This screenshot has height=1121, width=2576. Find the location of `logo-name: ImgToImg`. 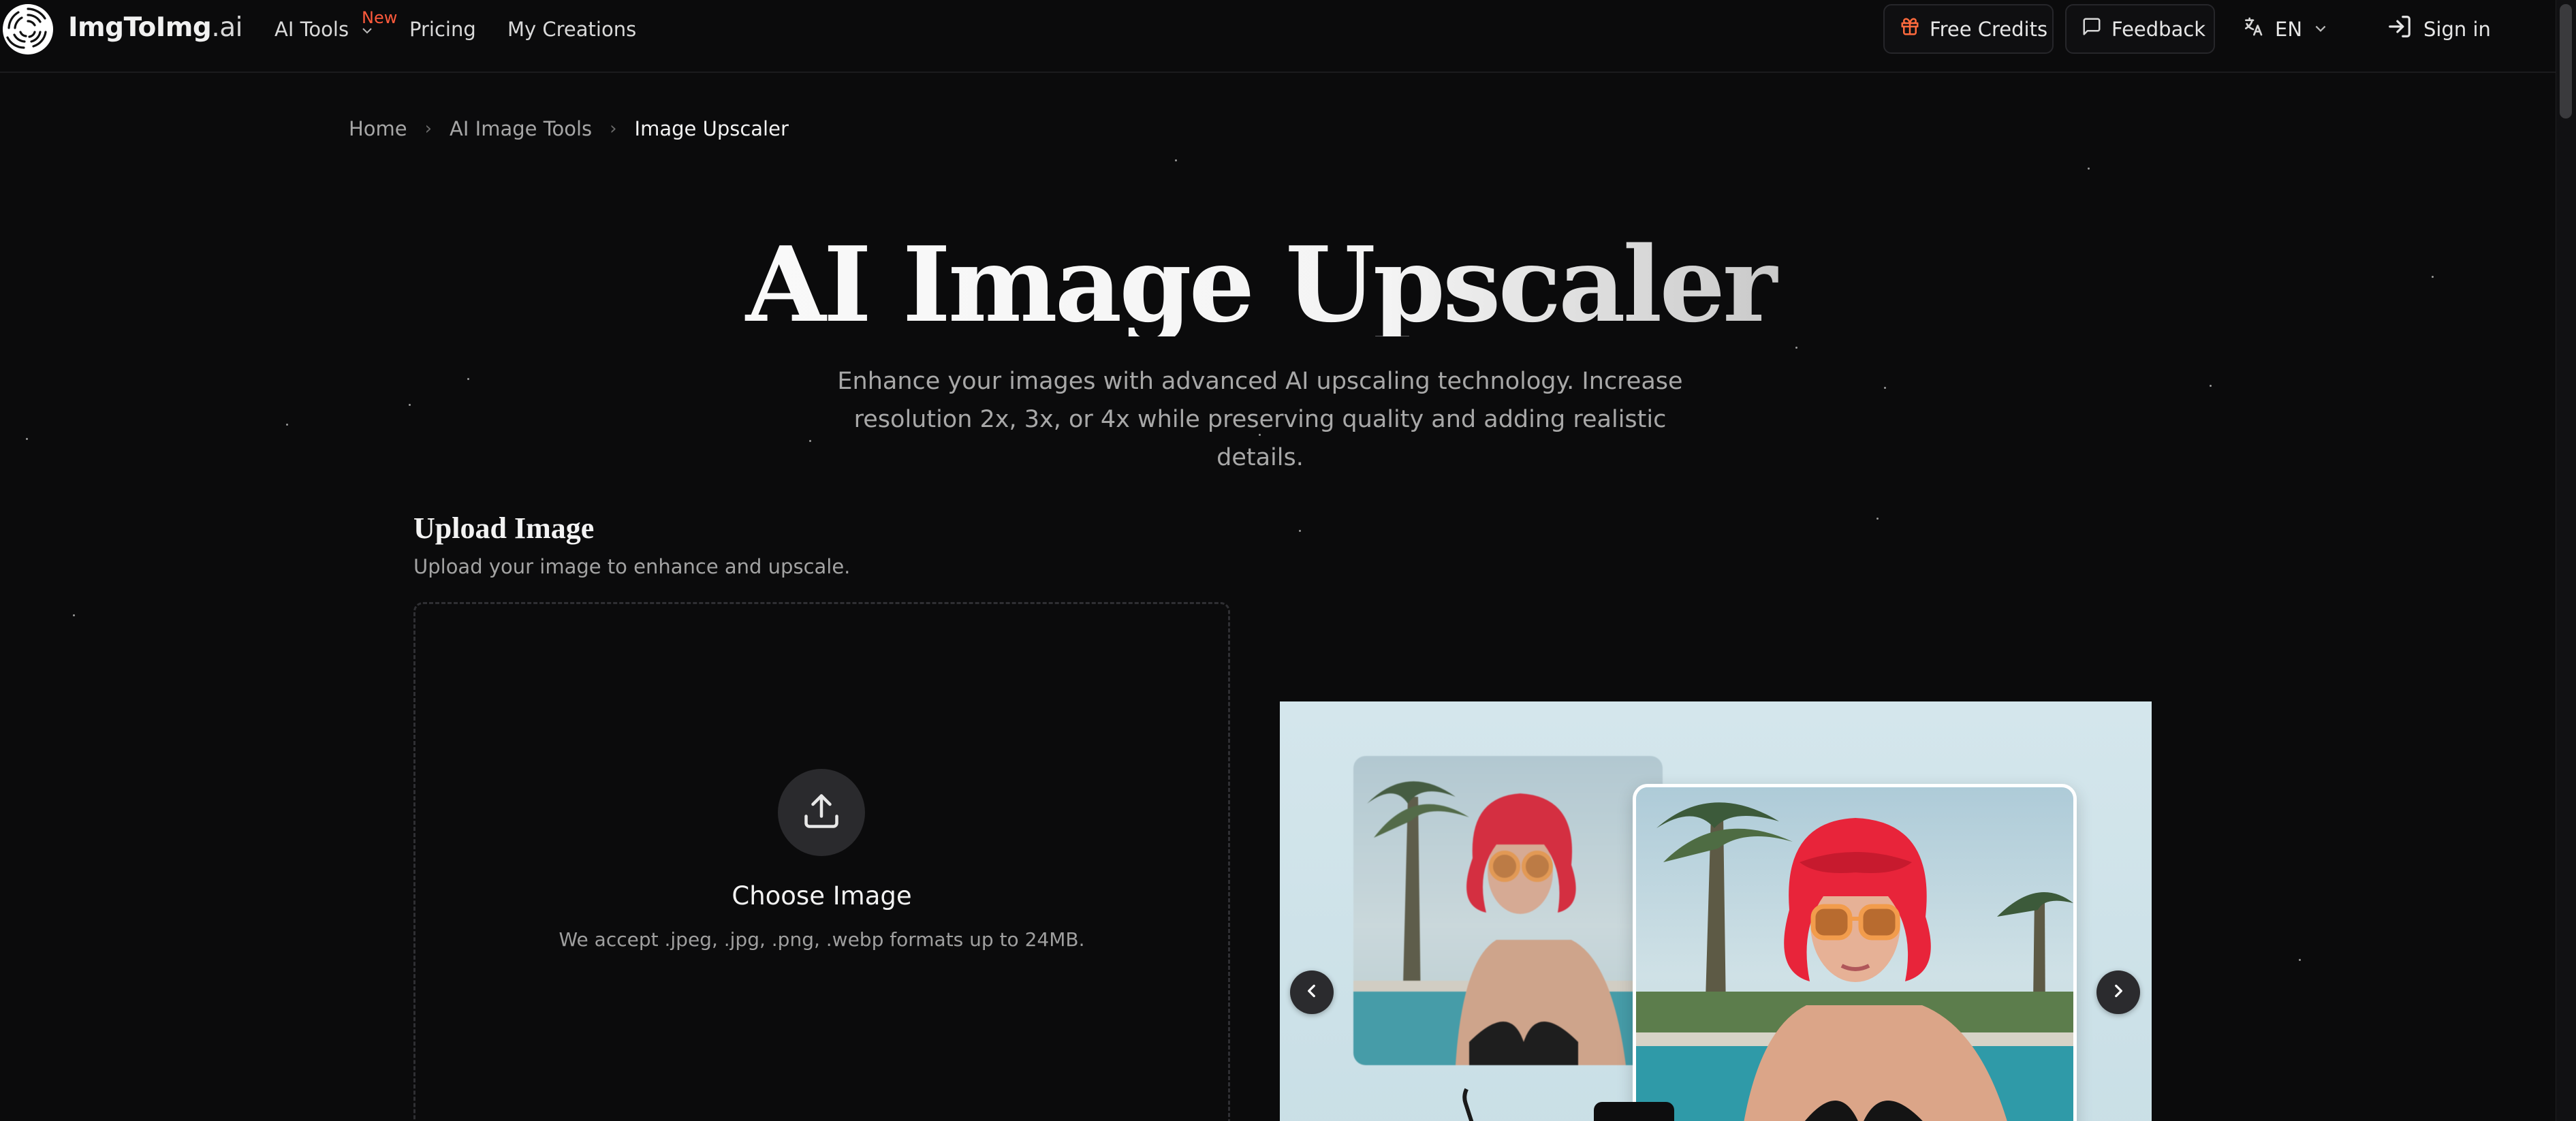

logo-name: ImgToImg is located at coordinates (140, 27).